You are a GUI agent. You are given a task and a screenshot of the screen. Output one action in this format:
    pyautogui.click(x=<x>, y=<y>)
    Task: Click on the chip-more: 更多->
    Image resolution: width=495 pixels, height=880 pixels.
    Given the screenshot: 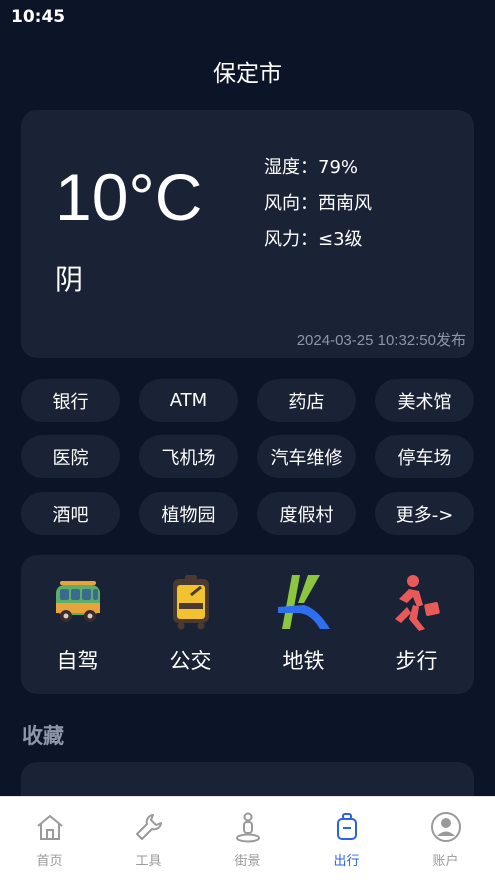 What is the action you would take?
    pyautogui.click(x=424, y=513)
    